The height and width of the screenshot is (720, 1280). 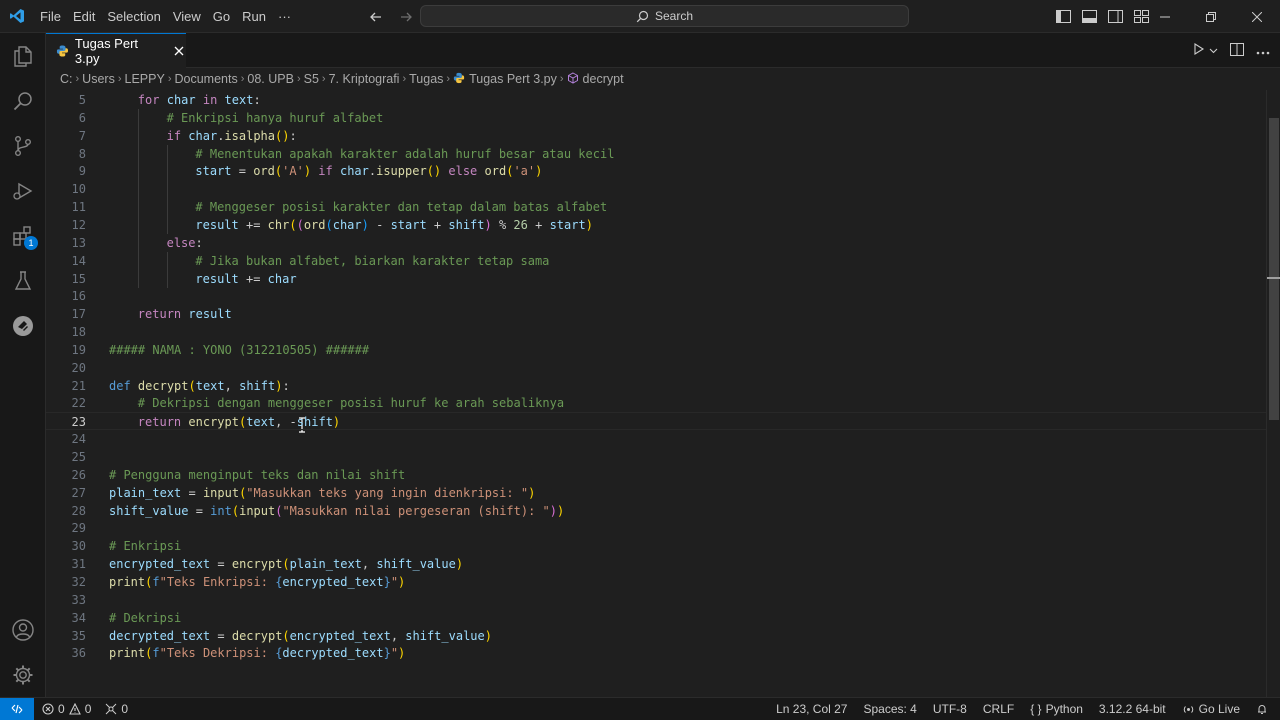 What do you see at coordinates (575, 79) in the screenshot?
I see `symbol-method-icon` at bounding box center [575, 79].